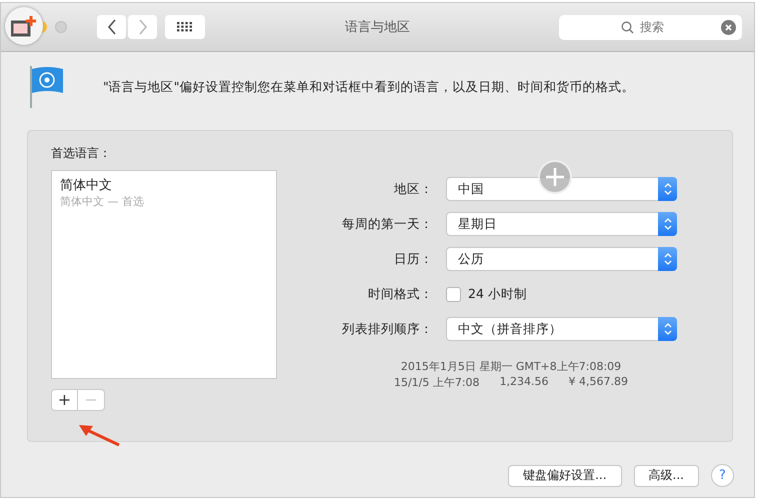  Describe the element at coordinates (47, 87) in the screenshot. I see `flag-icon` at that location.